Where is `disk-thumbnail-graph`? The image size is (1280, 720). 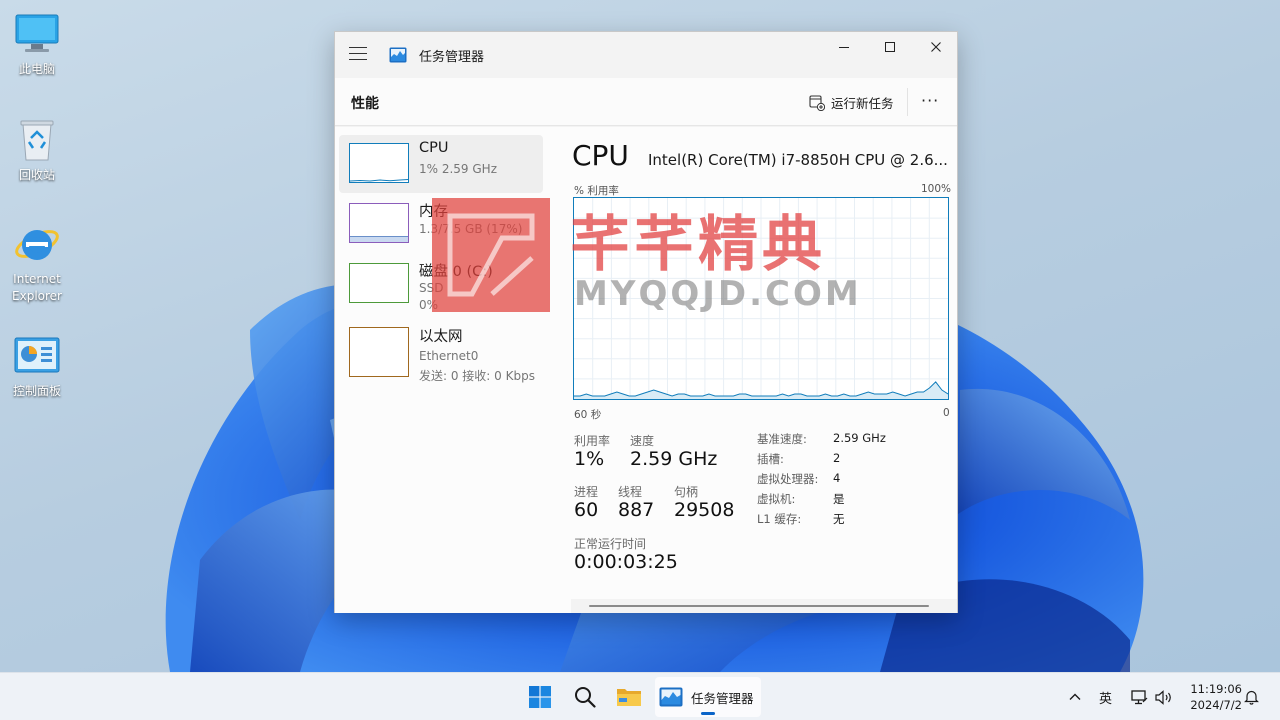 disk-thumbnail-graph is located at coordinates (379, 283).